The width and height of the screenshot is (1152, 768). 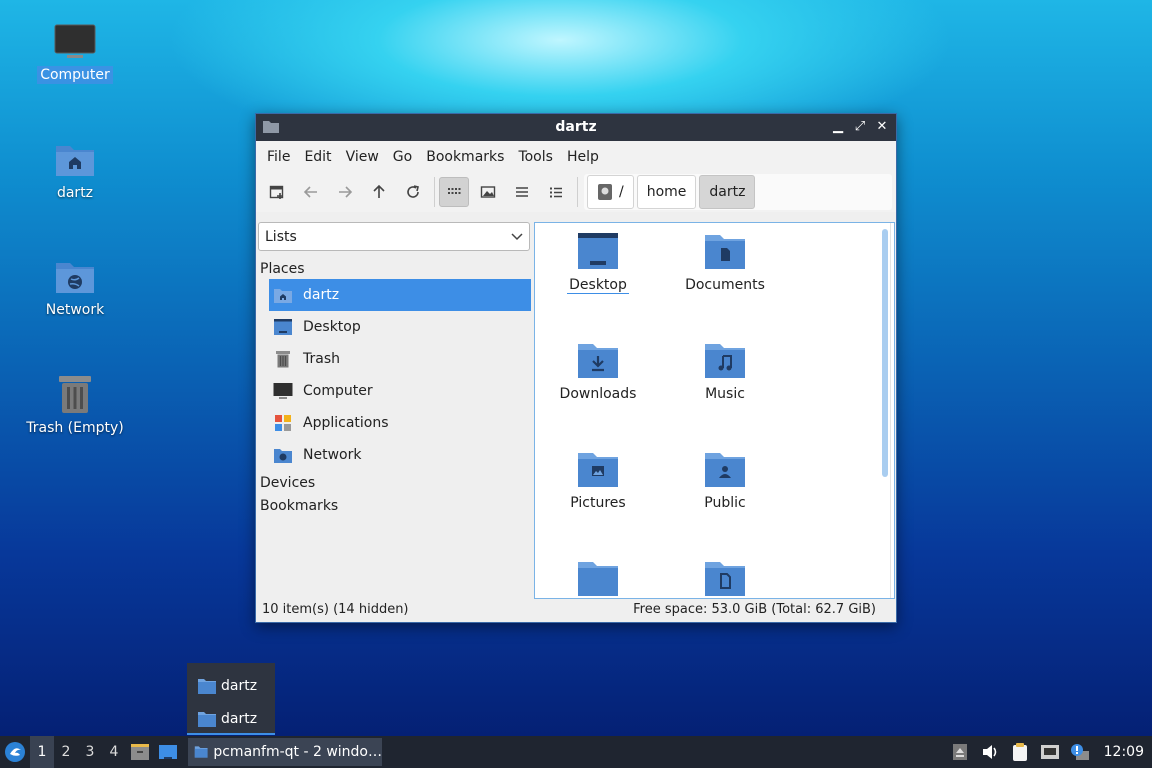 I want to click on pictures-folder-icon, so click(x=598, y=470).